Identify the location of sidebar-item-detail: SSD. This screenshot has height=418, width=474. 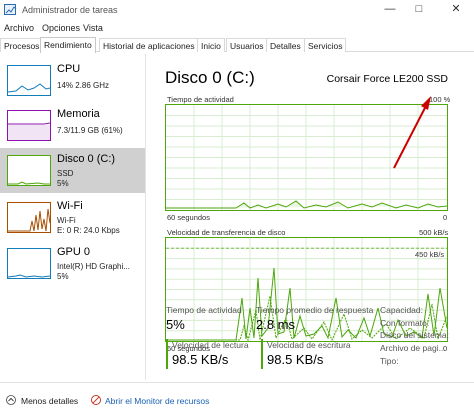
(65, 173).